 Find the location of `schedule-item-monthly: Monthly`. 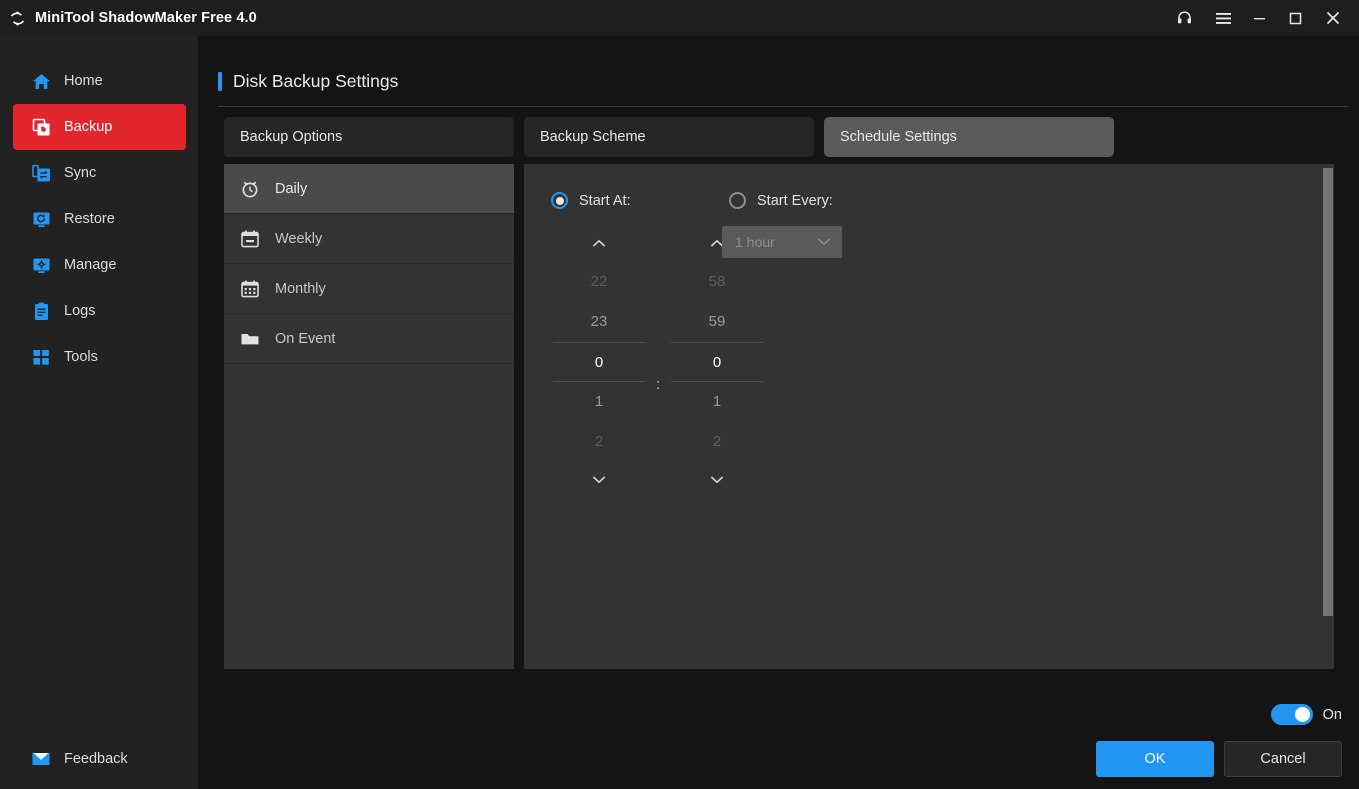

schedule-item-monthly: Monthly is located at coordinates (369, 289).